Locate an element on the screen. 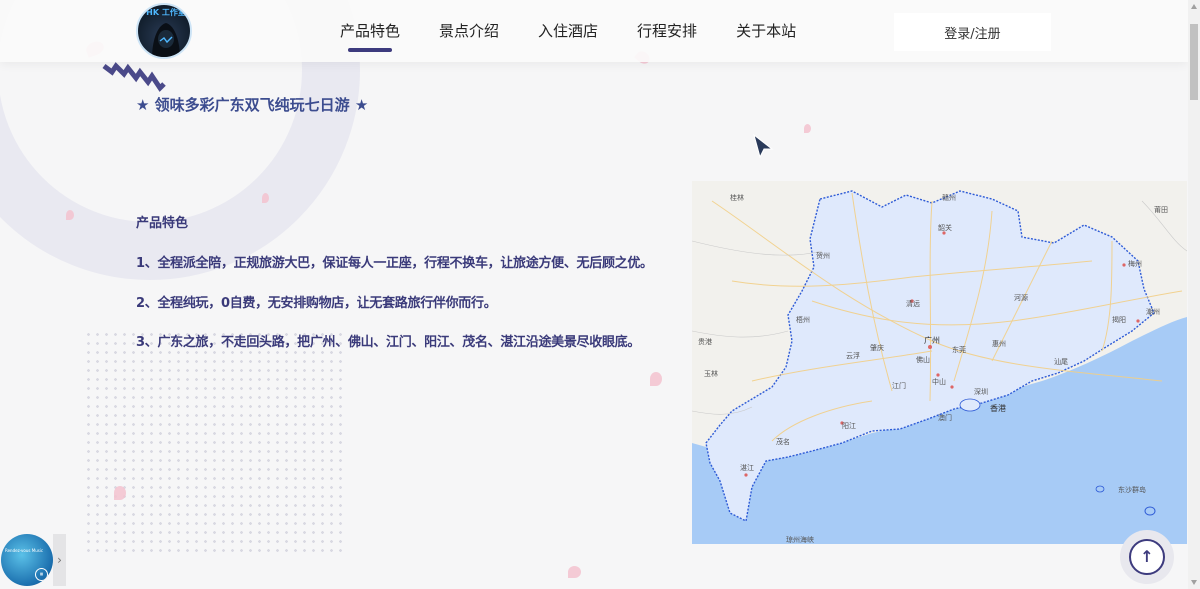  map-label: 江门 is located at coordinates (899, 386).